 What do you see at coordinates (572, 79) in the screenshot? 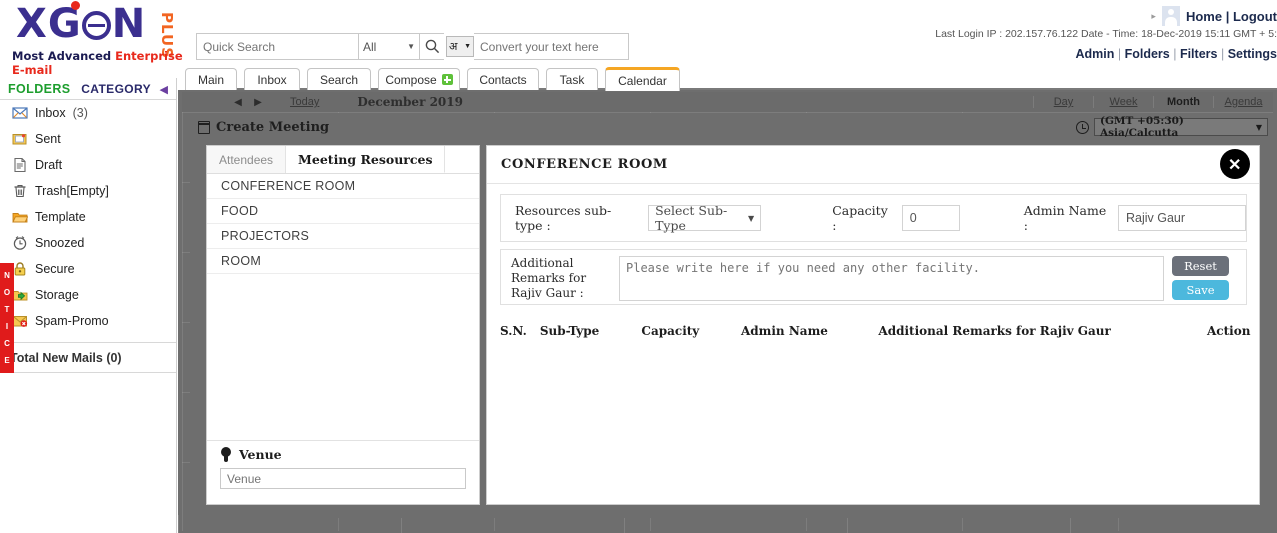
I see `tab-task: Task` at bounding box center [572, 79].